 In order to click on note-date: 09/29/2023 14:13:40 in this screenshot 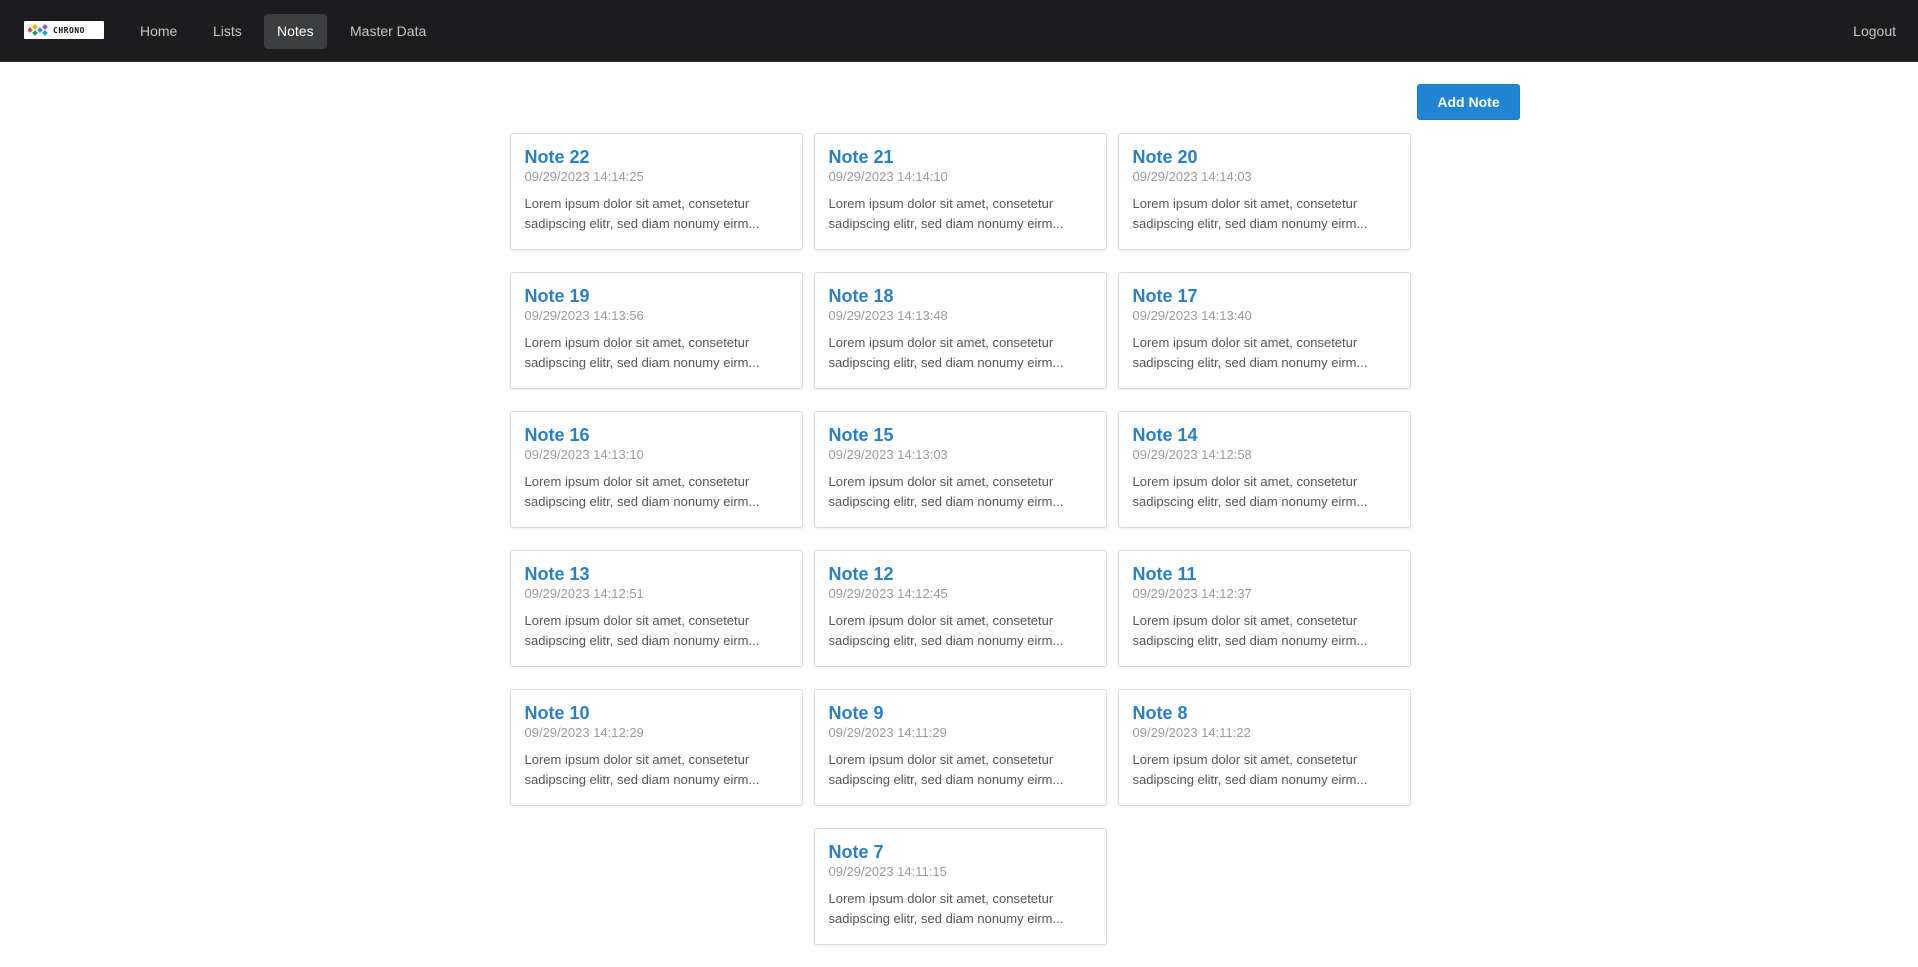, I will do `click(1192, 315)`.